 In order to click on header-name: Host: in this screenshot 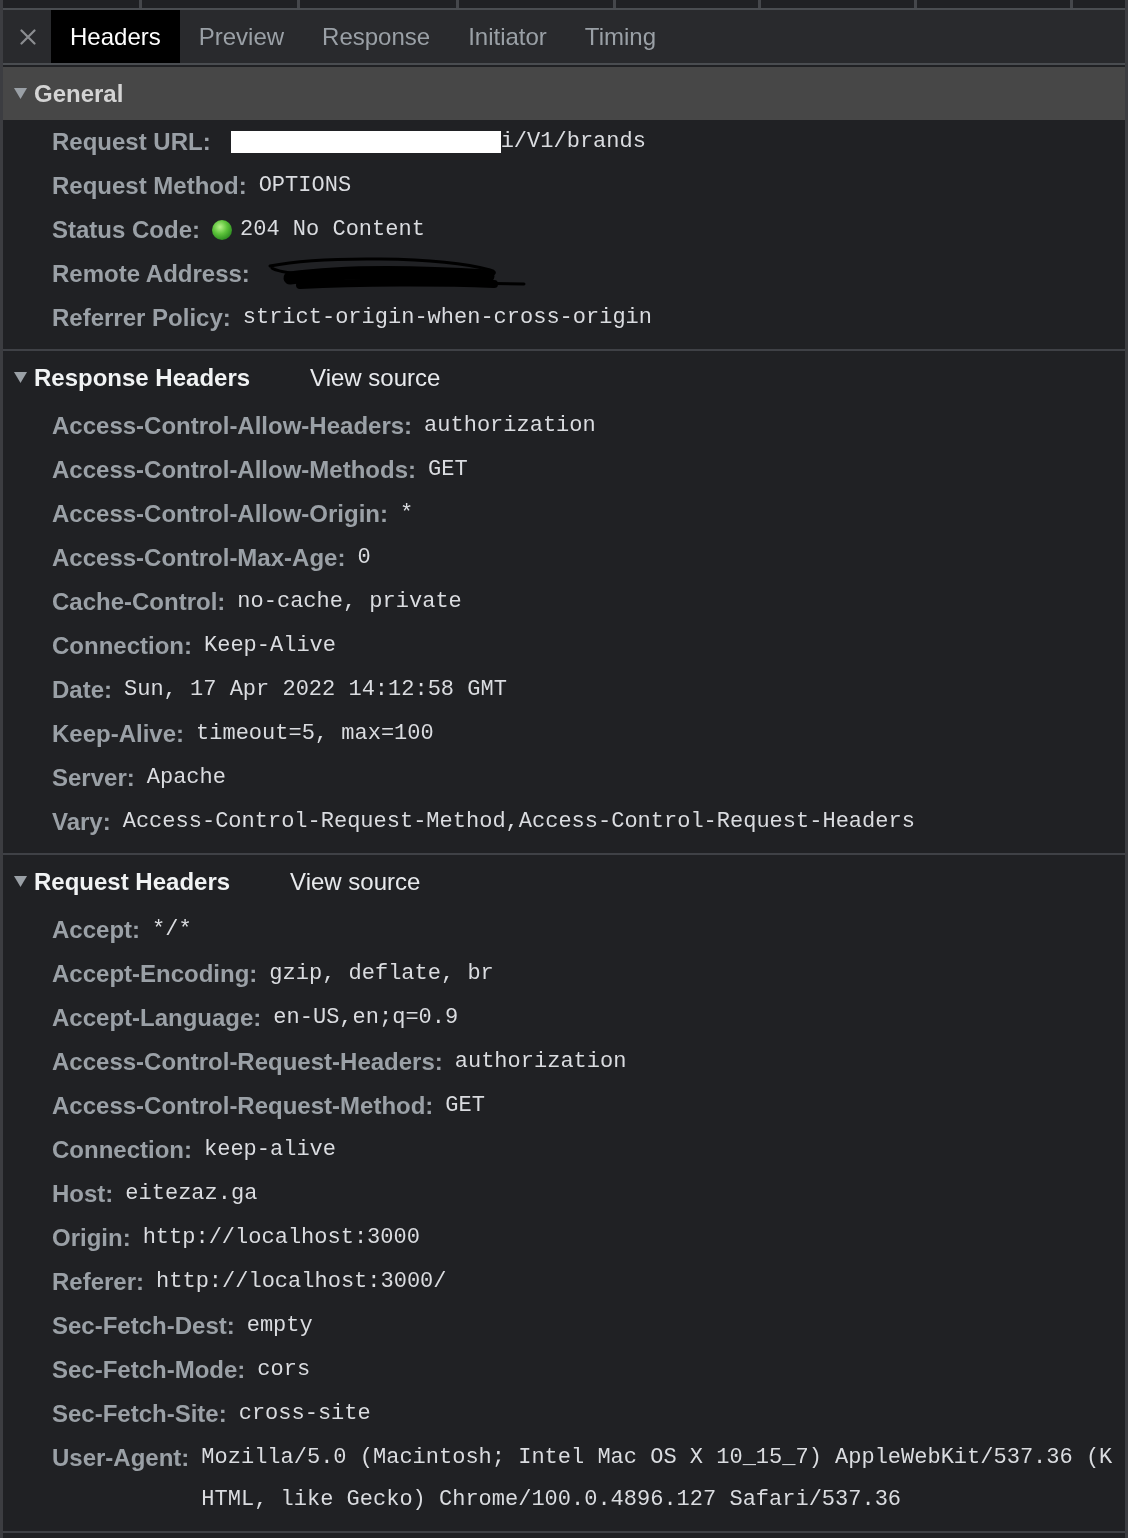, I will do `click(83, 1194)`.